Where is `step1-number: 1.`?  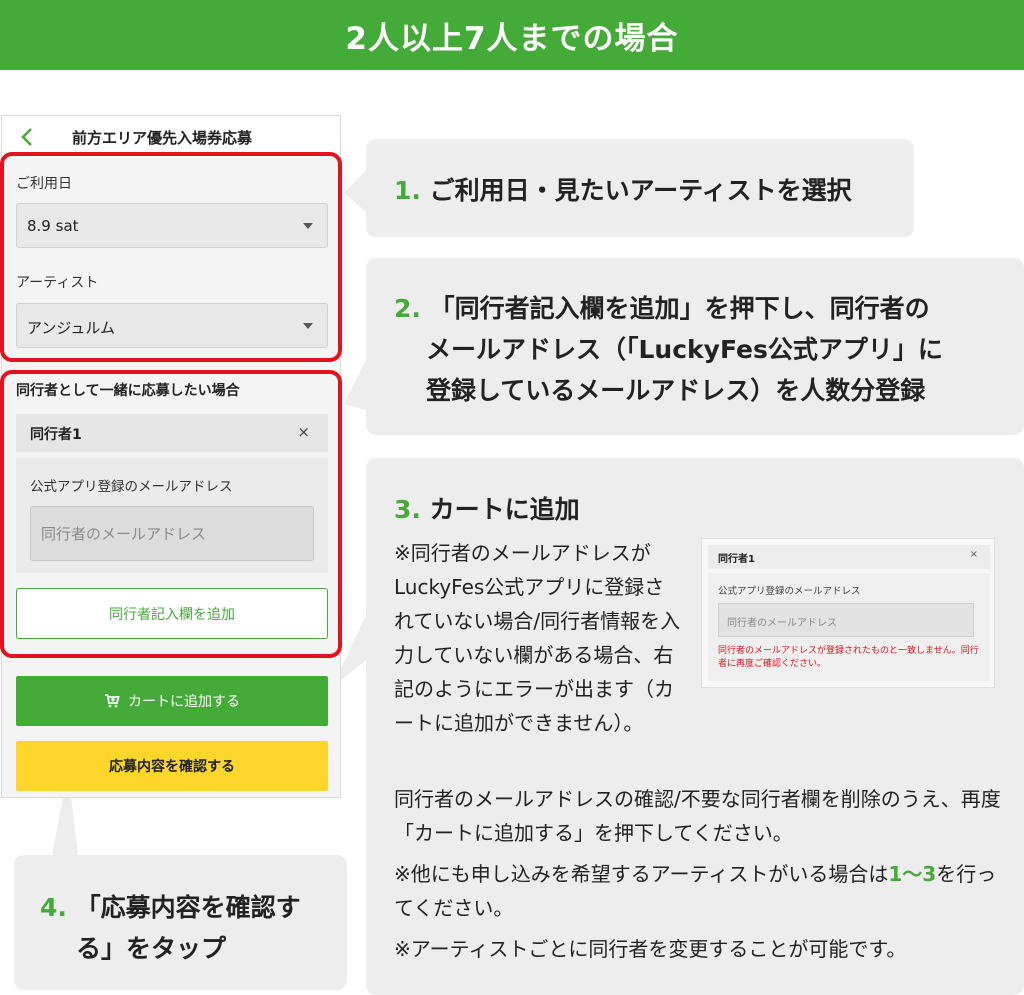 step1-number: 1. is located at coordinates (407, 190).